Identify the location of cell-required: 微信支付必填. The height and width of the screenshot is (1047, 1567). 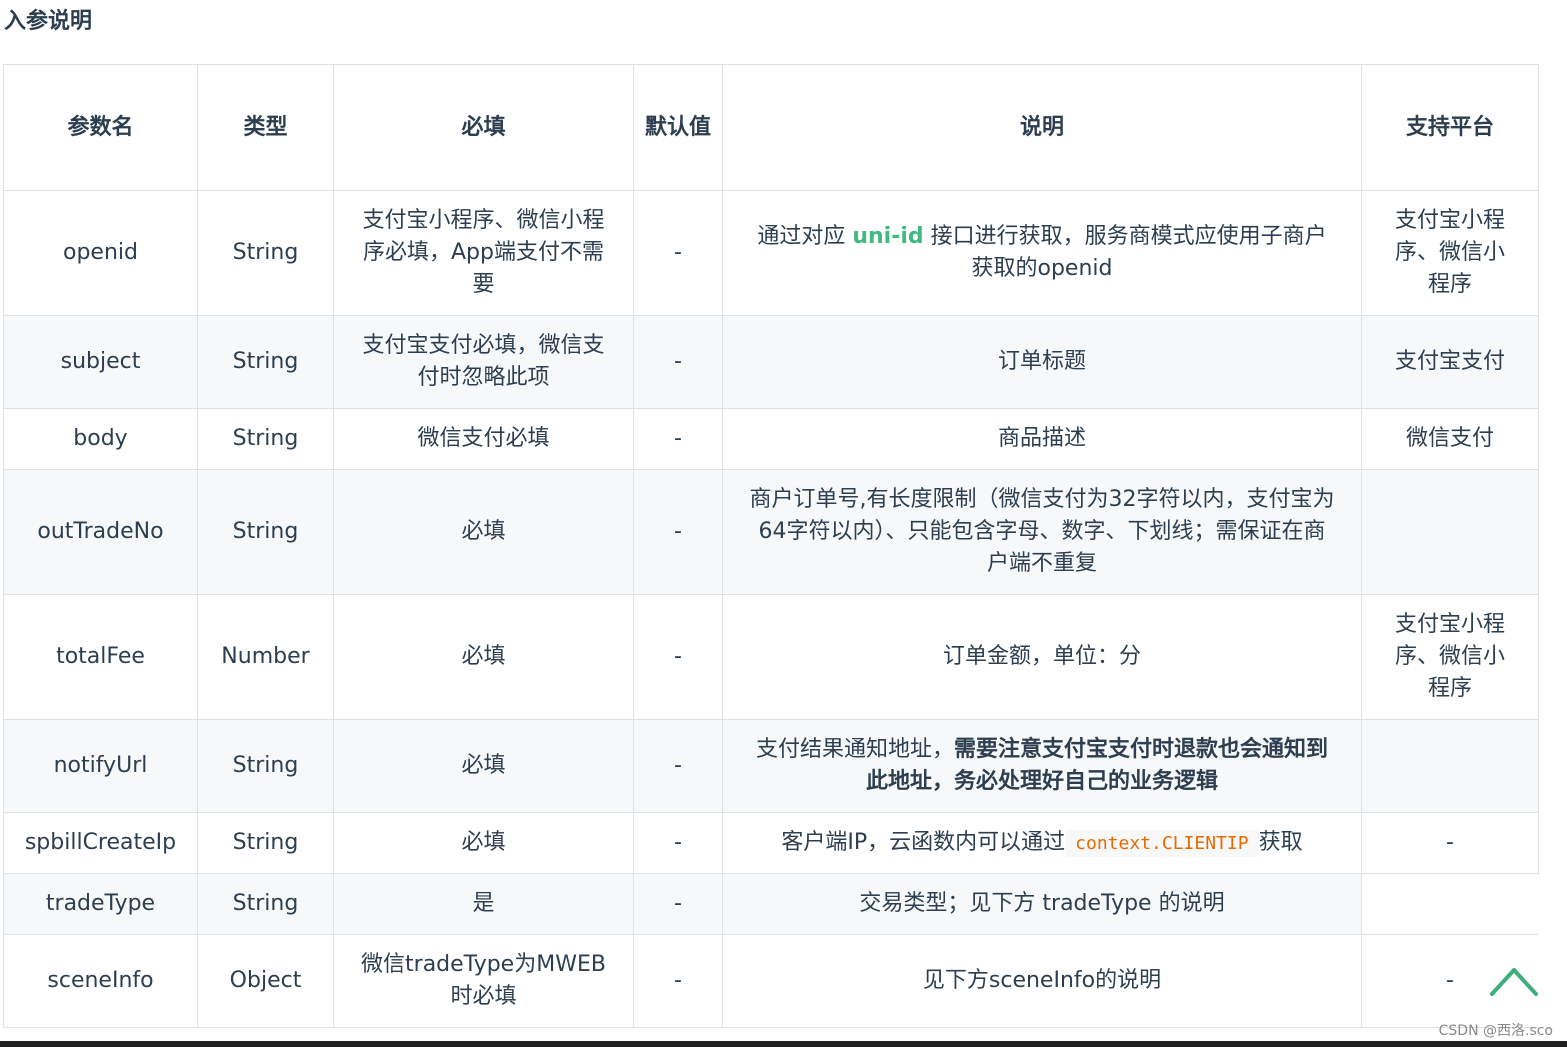
(483, 439).